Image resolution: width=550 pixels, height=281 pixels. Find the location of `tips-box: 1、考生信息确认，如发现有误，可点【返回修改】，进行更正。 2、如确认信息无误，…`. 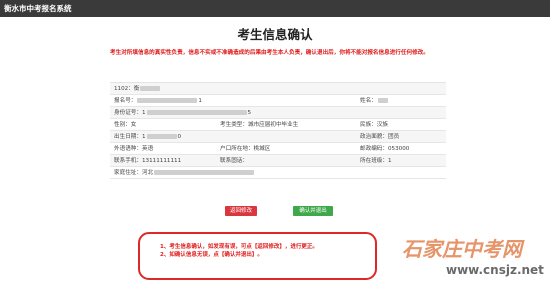

tips-box: 1、考生信息确认，如发现有误，可点【返回修改】，进行更正。 2、如确认信息无误，… is located at coordinates (257, 256).